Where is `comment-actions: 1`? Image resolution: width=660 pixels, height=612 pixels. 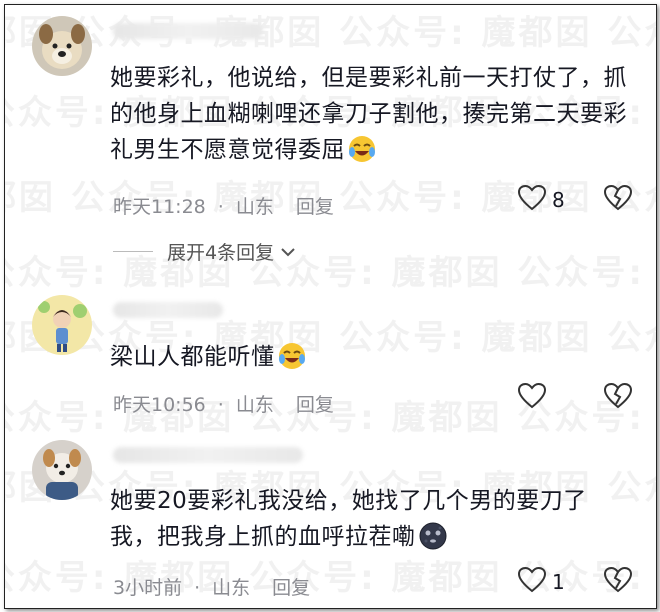
comment-actions: 1 is located at coordinates (575, 581).